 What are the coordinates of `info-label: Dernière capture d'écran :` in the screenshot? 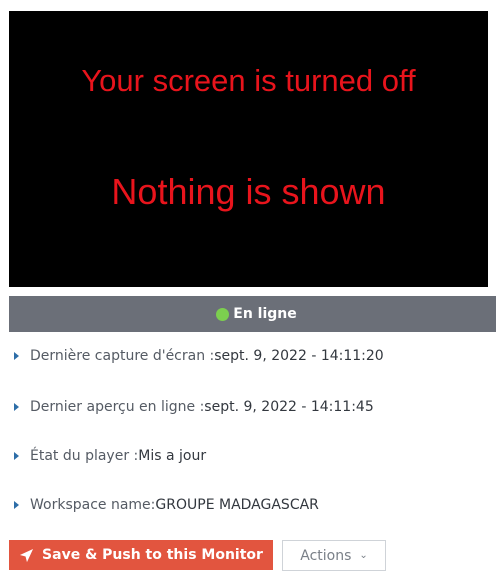 It's located at (122, 356).